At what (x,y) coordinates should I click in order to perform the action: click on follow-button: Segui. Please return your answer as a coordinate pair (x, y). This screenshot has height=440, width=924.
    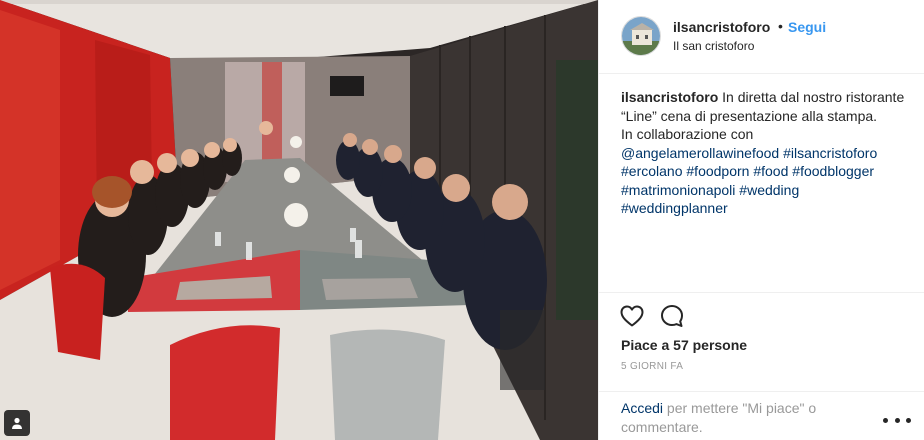
    Looking at the image, I should click on (807, 27).